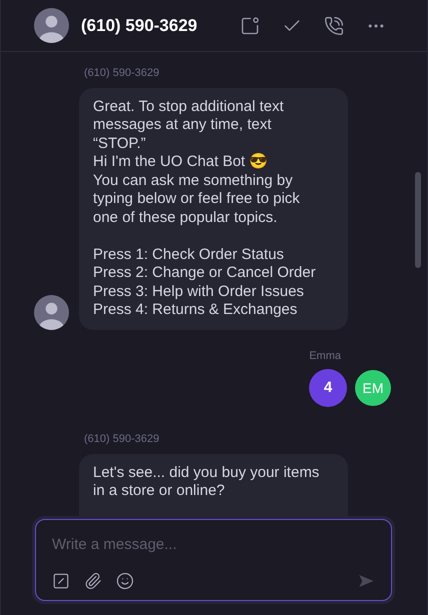 The image size is (428, 615). I want to click on phone-icon, so click(334, 26).